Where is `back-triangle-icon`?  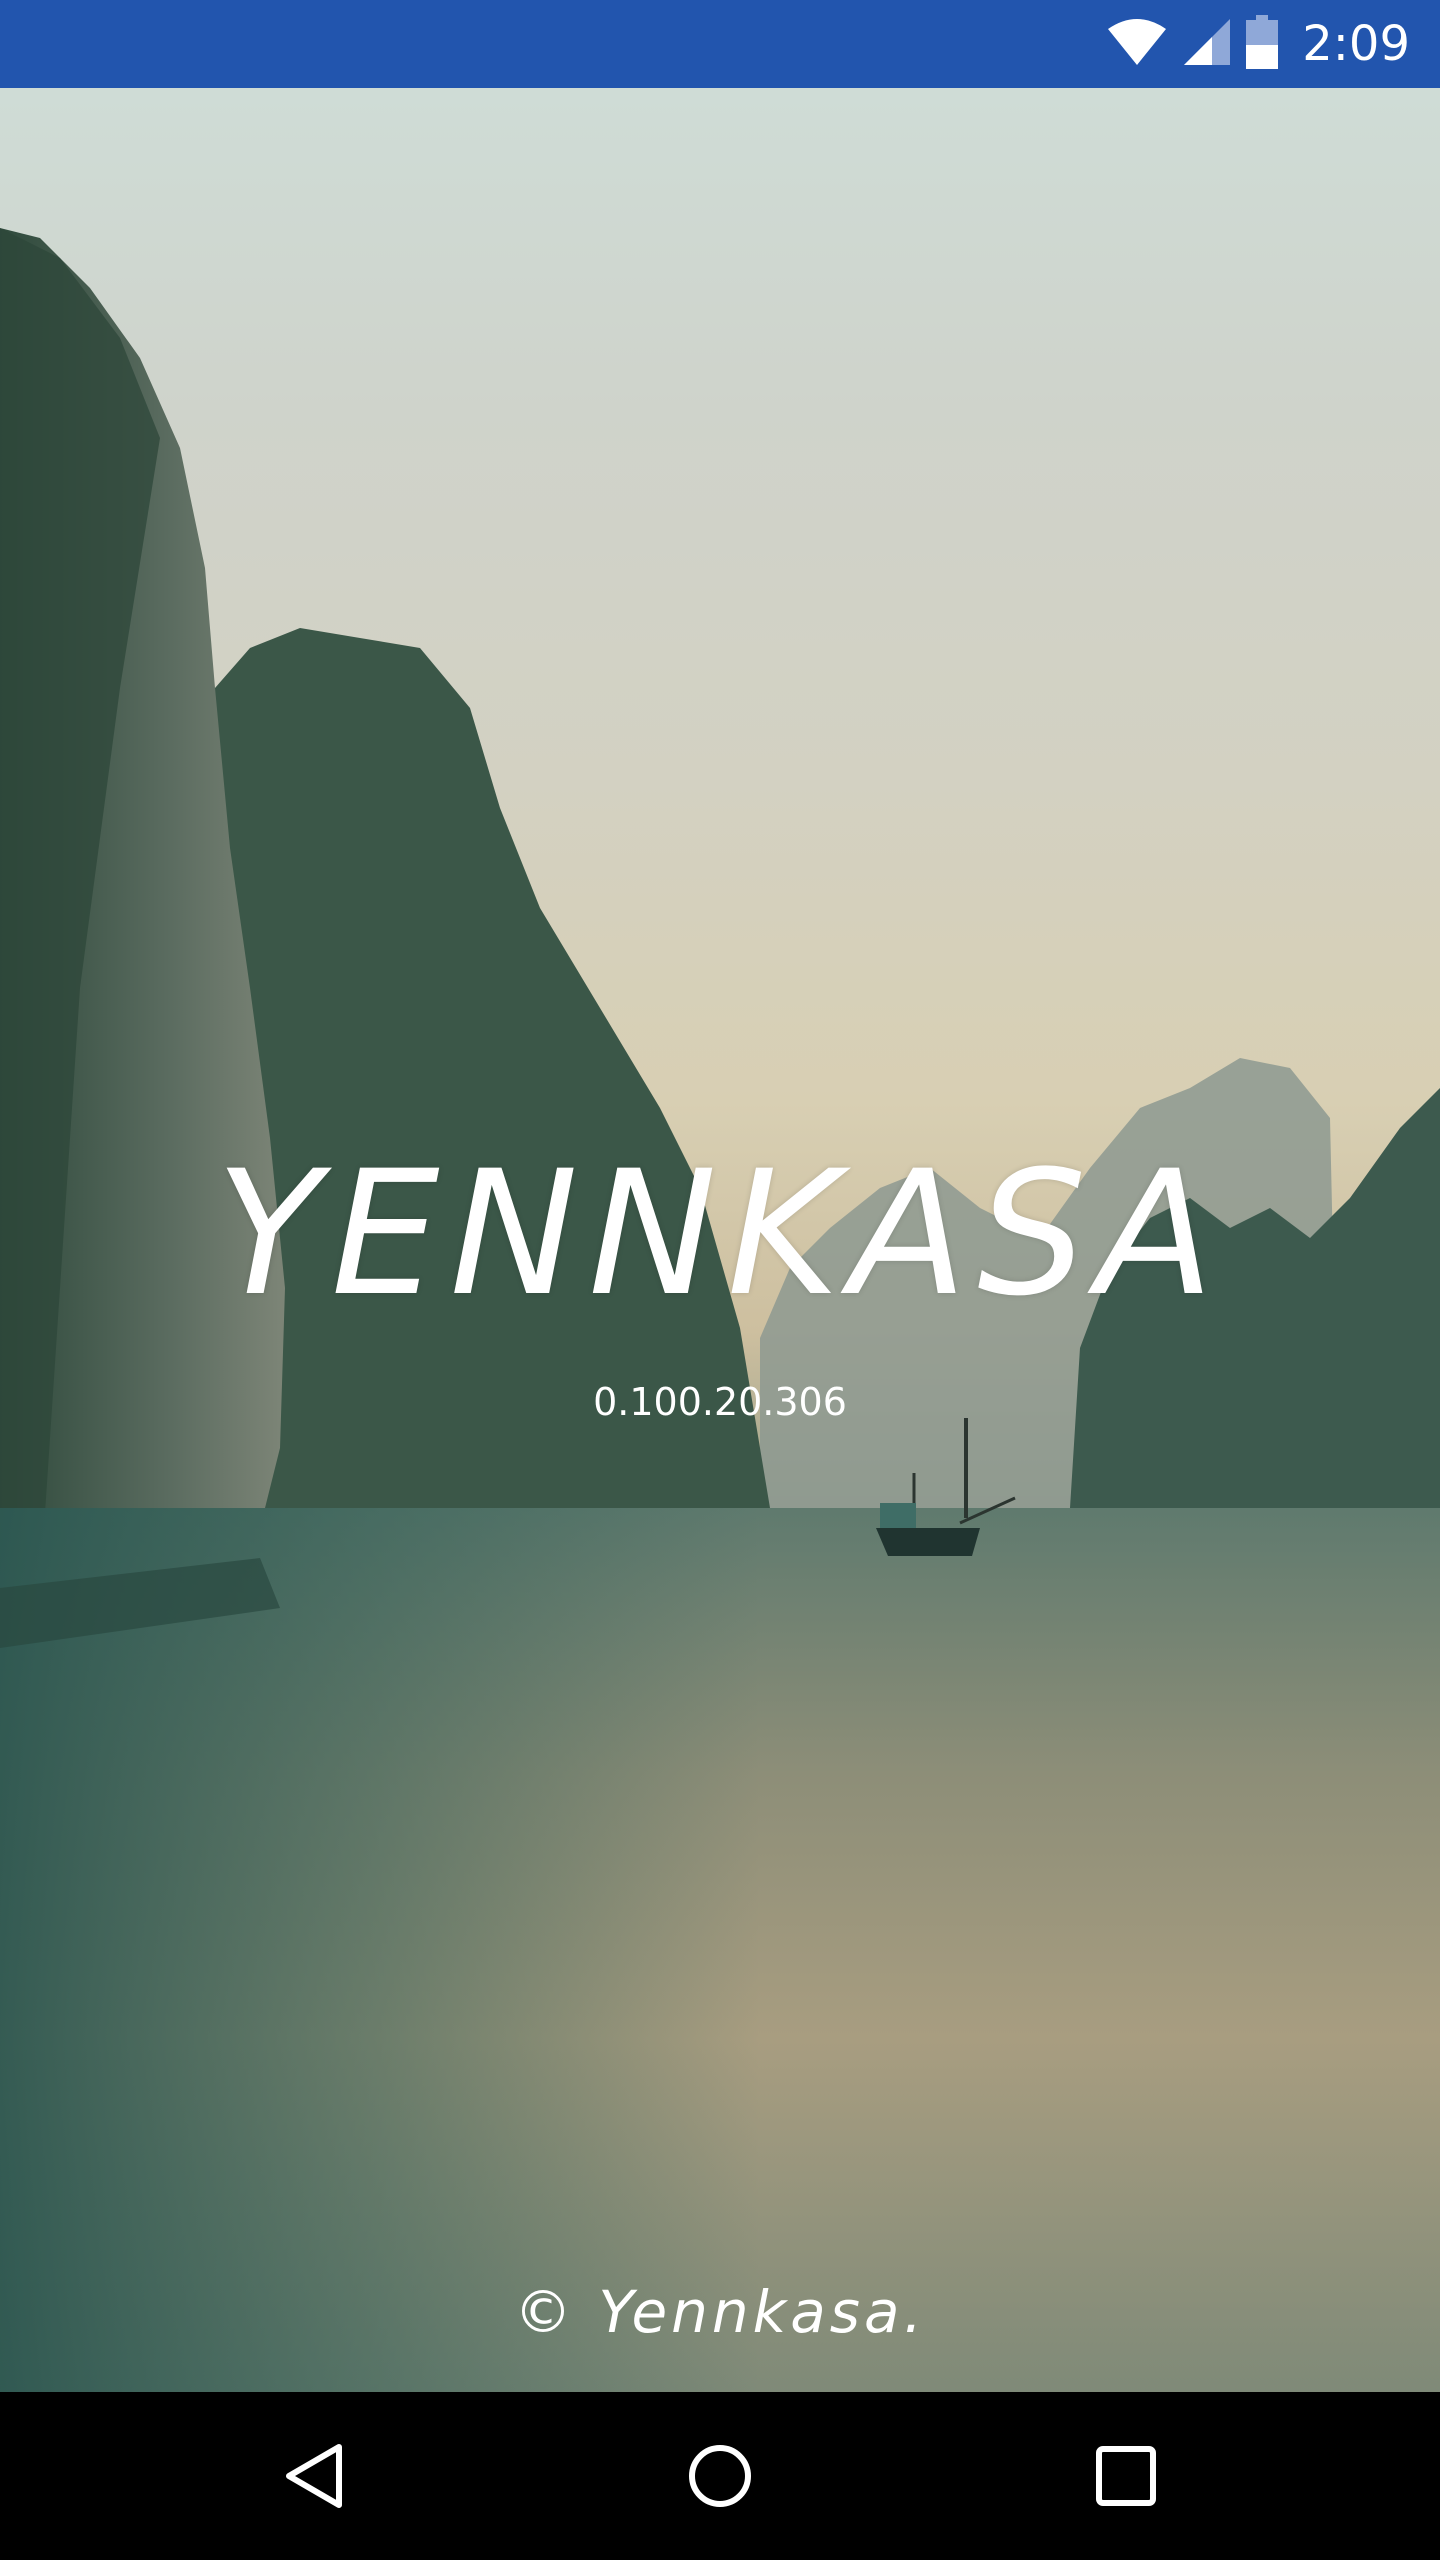 back-triangle-icon is located at coordinates (314, 2476).